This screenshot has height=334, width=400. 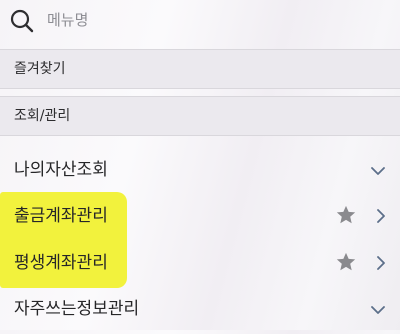 I want to click on section-title: 즐겨찾기, so click(x=40, y=69).